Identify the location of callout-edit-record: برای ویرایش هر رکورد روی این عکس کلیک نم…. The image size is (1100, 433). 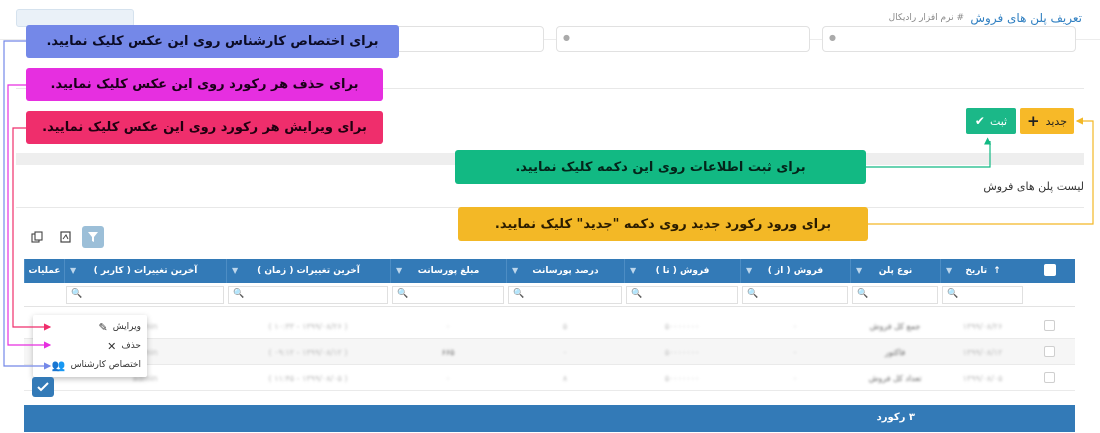
(204, 127).